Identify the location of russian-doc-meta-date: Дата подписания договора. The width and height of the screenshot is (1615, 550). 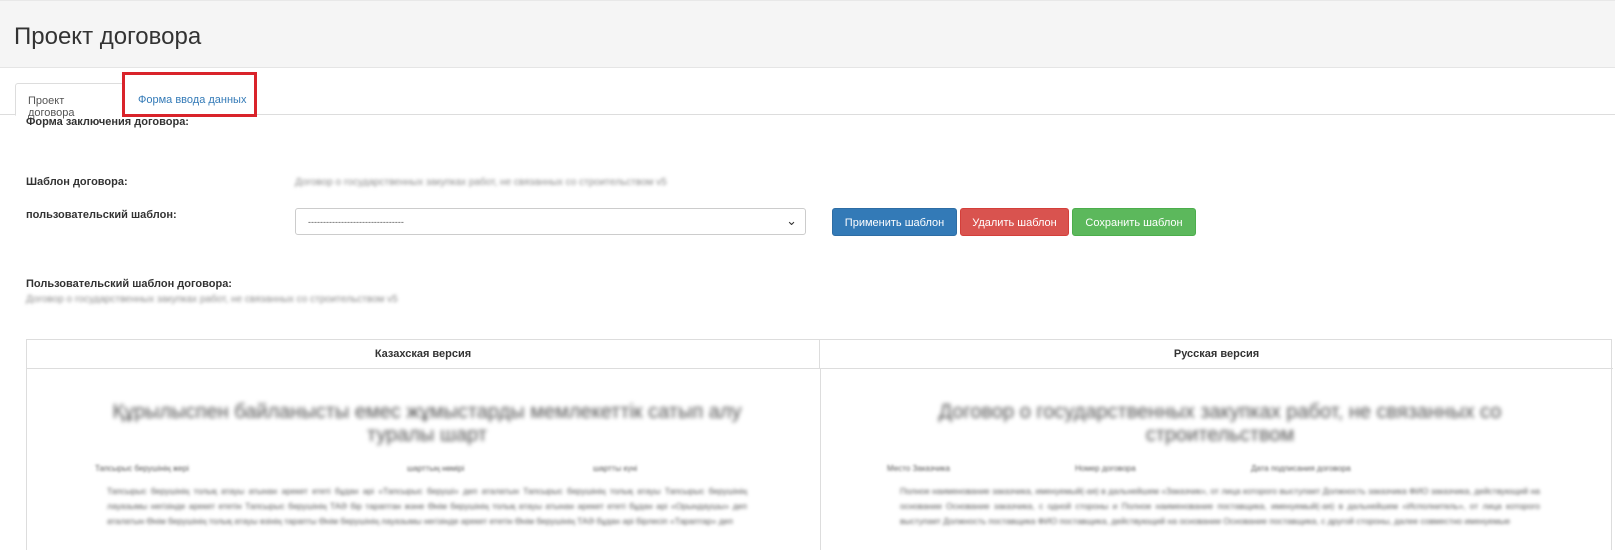
(1301, 468).